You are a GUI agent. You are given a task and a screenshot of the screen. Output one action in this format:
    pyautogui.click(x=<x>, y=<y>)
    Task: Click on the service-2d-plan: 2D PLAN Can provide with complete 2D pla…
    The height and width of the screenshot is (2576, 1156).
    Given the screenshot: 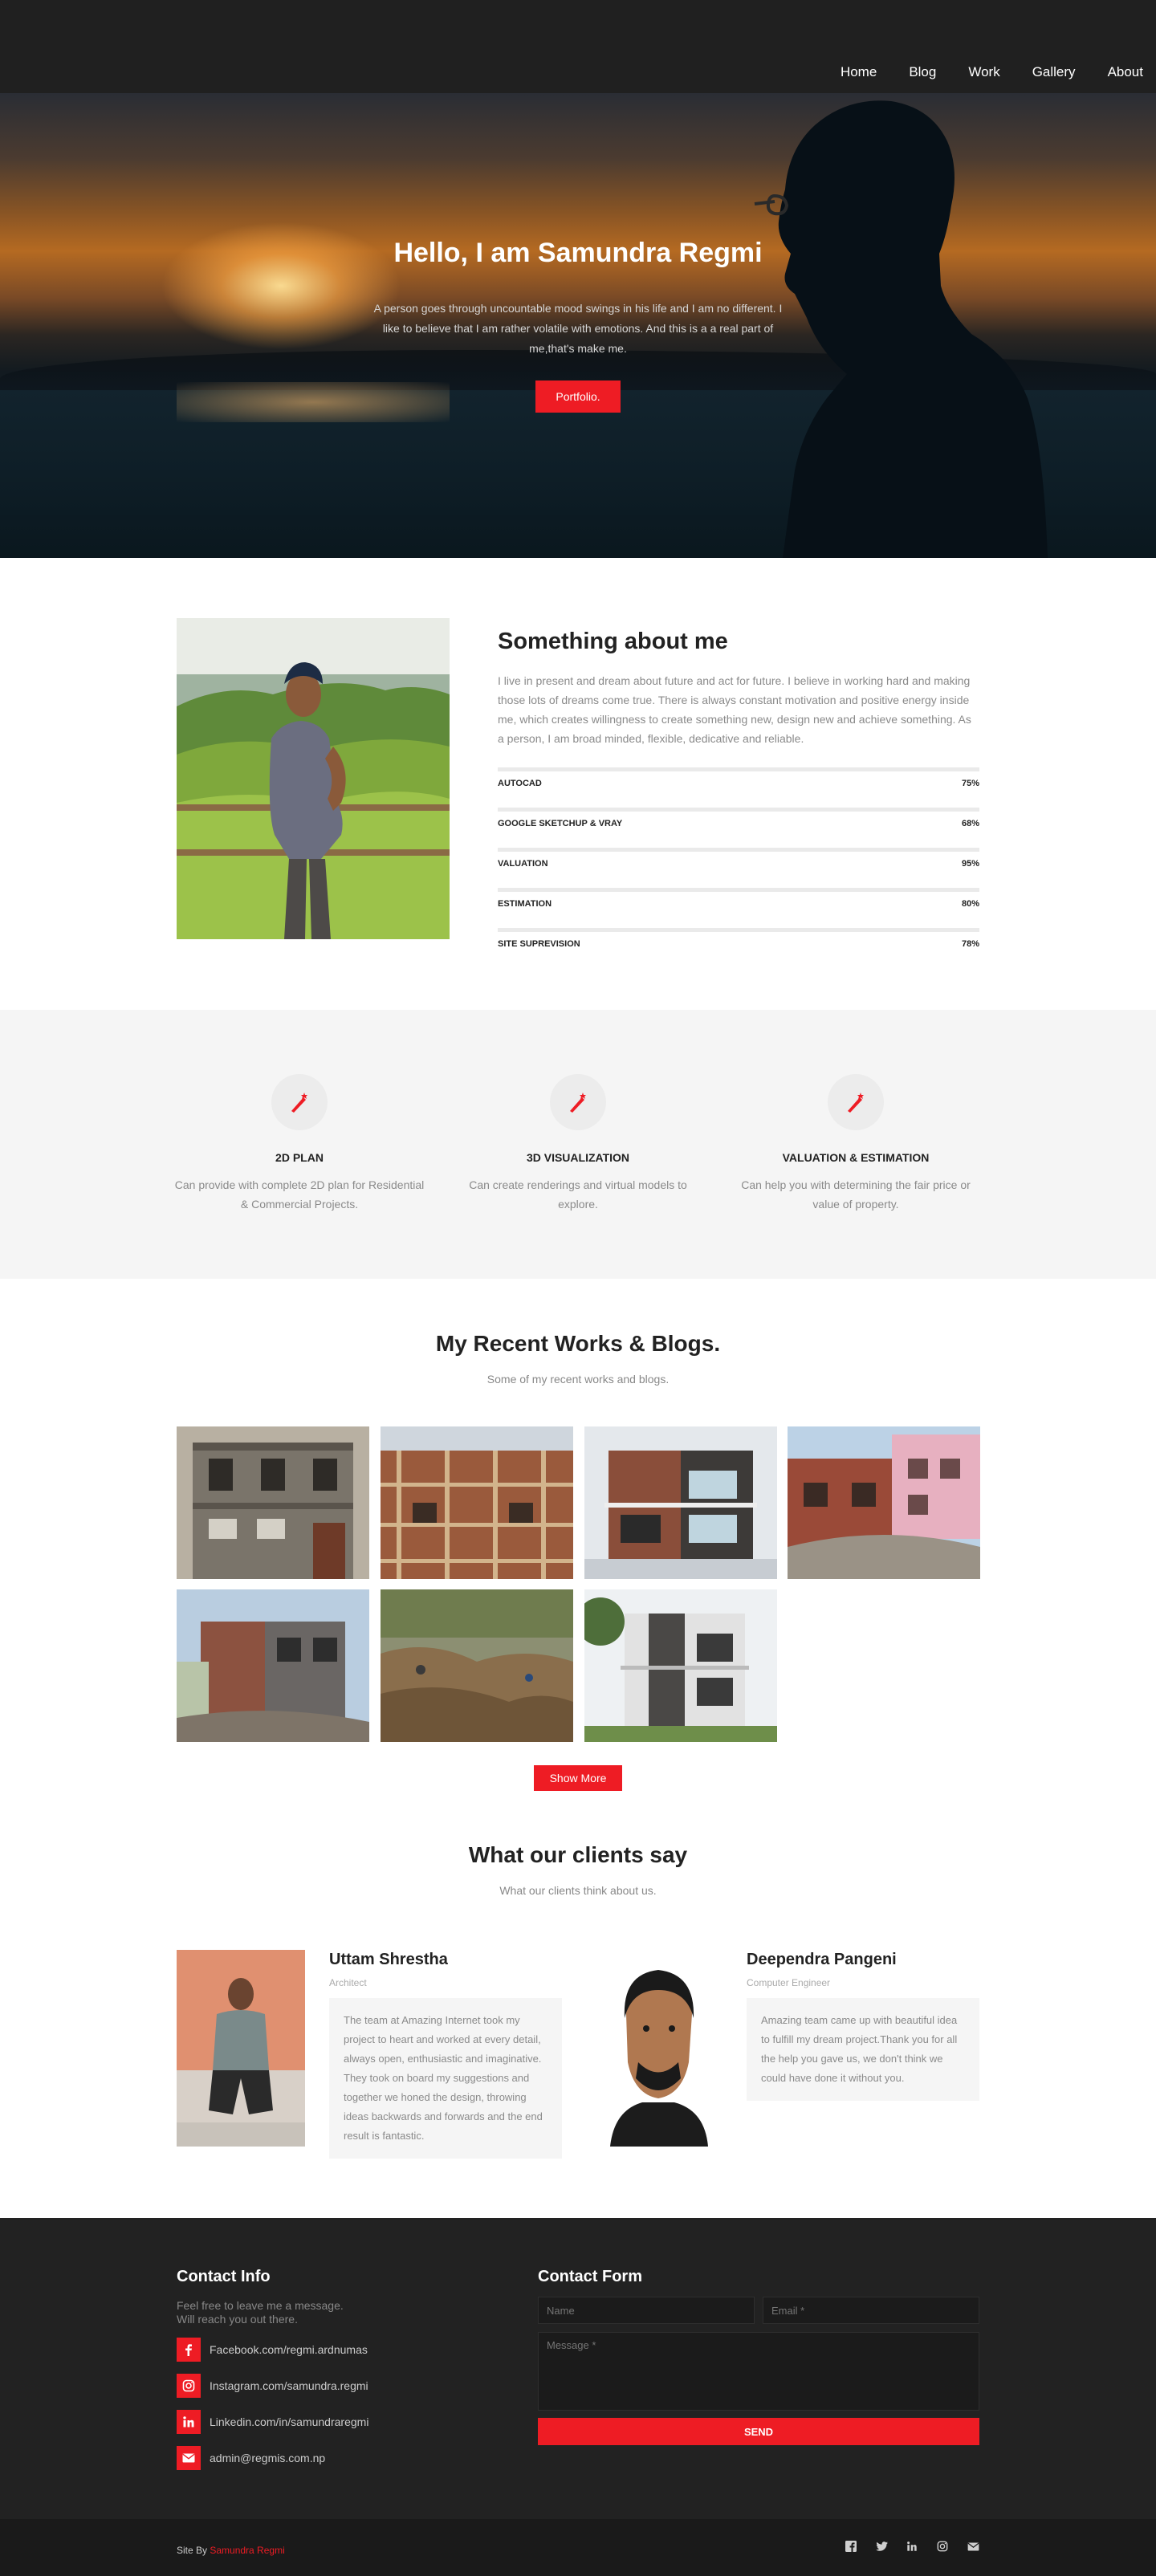 What is the action you would take?
    pyautogui.click(x=299, y=1144)
    